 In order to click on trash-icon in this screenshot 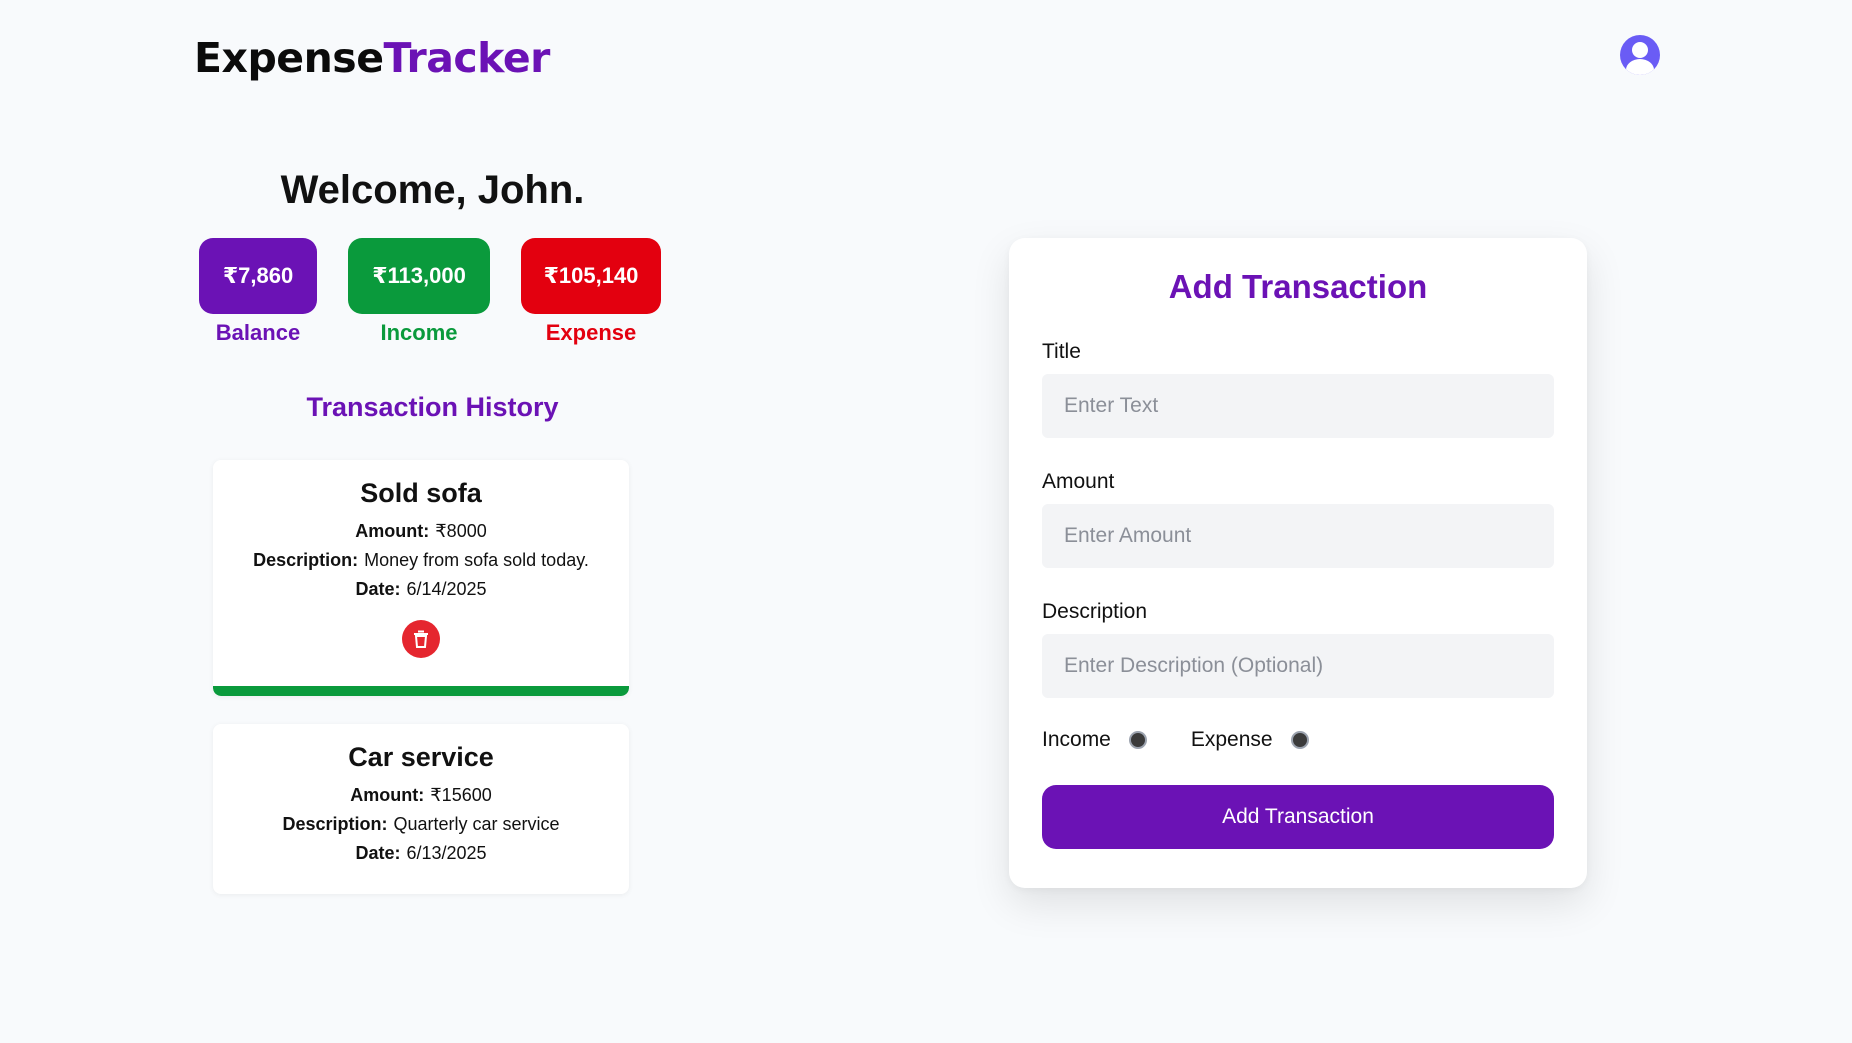, I will do `click(421, 639)`.